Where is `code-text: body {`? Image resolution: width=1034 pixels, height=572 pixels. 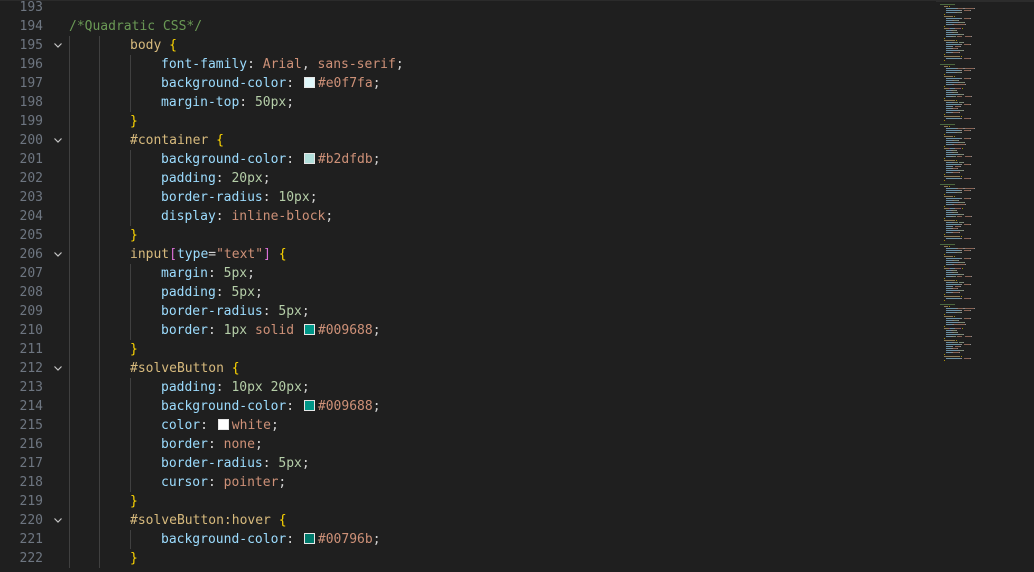
code-text: body { is located at coordinates (153, 45).